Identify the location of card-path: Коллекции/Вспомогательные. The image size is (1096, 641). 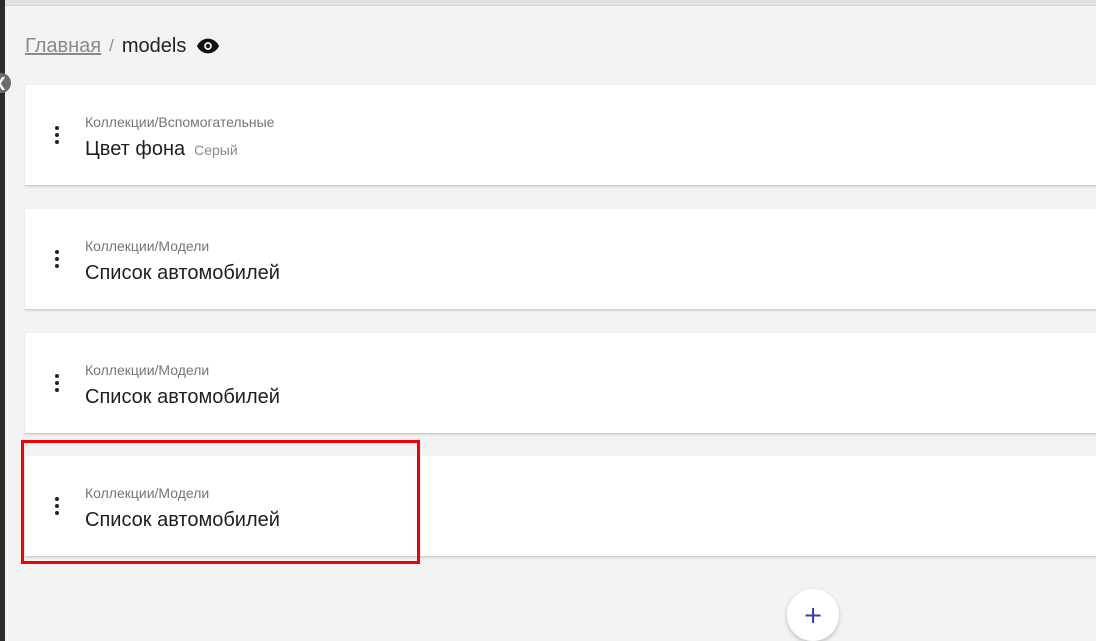
(180, 122).